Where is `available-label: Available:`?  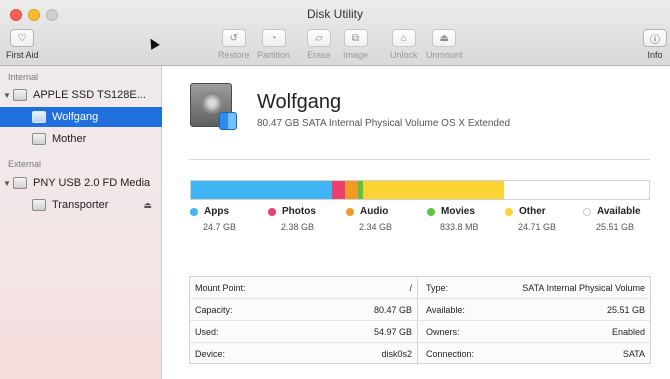
available-label: Available: is located at coordinates (445, 310).